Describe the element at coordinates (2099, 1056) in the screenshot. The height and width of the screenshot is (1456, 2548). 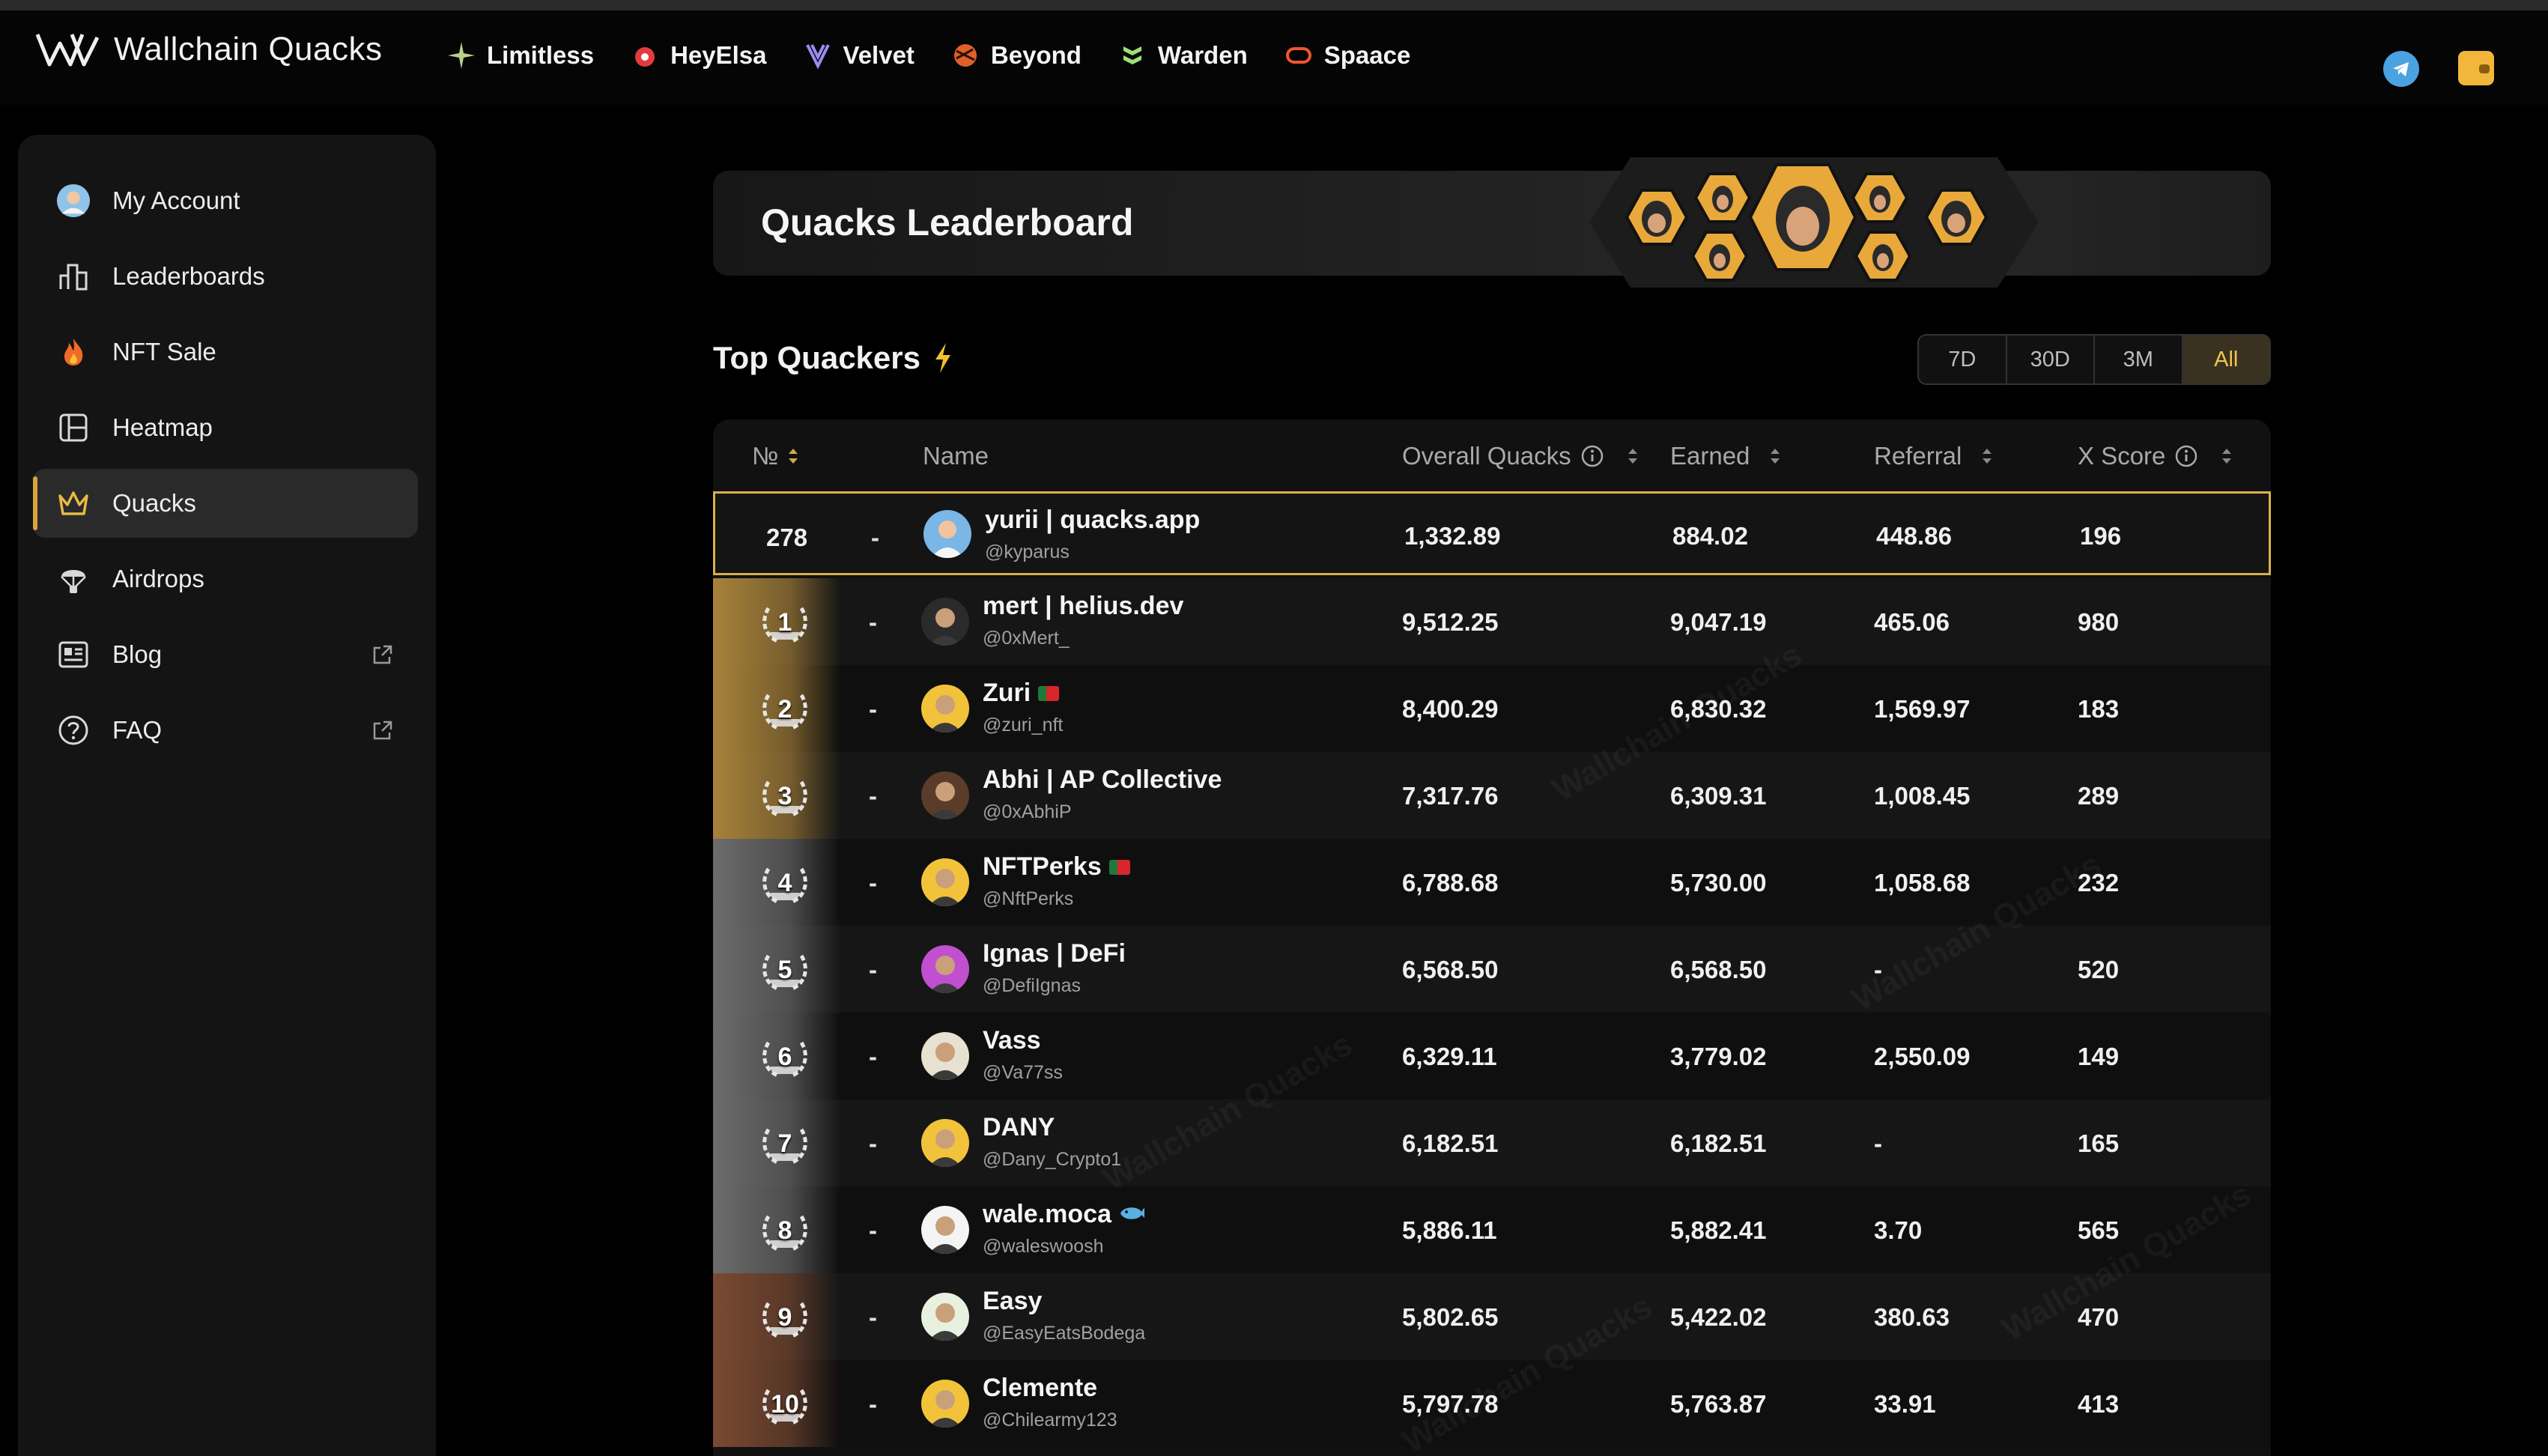
I see `x-score-value: 149` at that location.